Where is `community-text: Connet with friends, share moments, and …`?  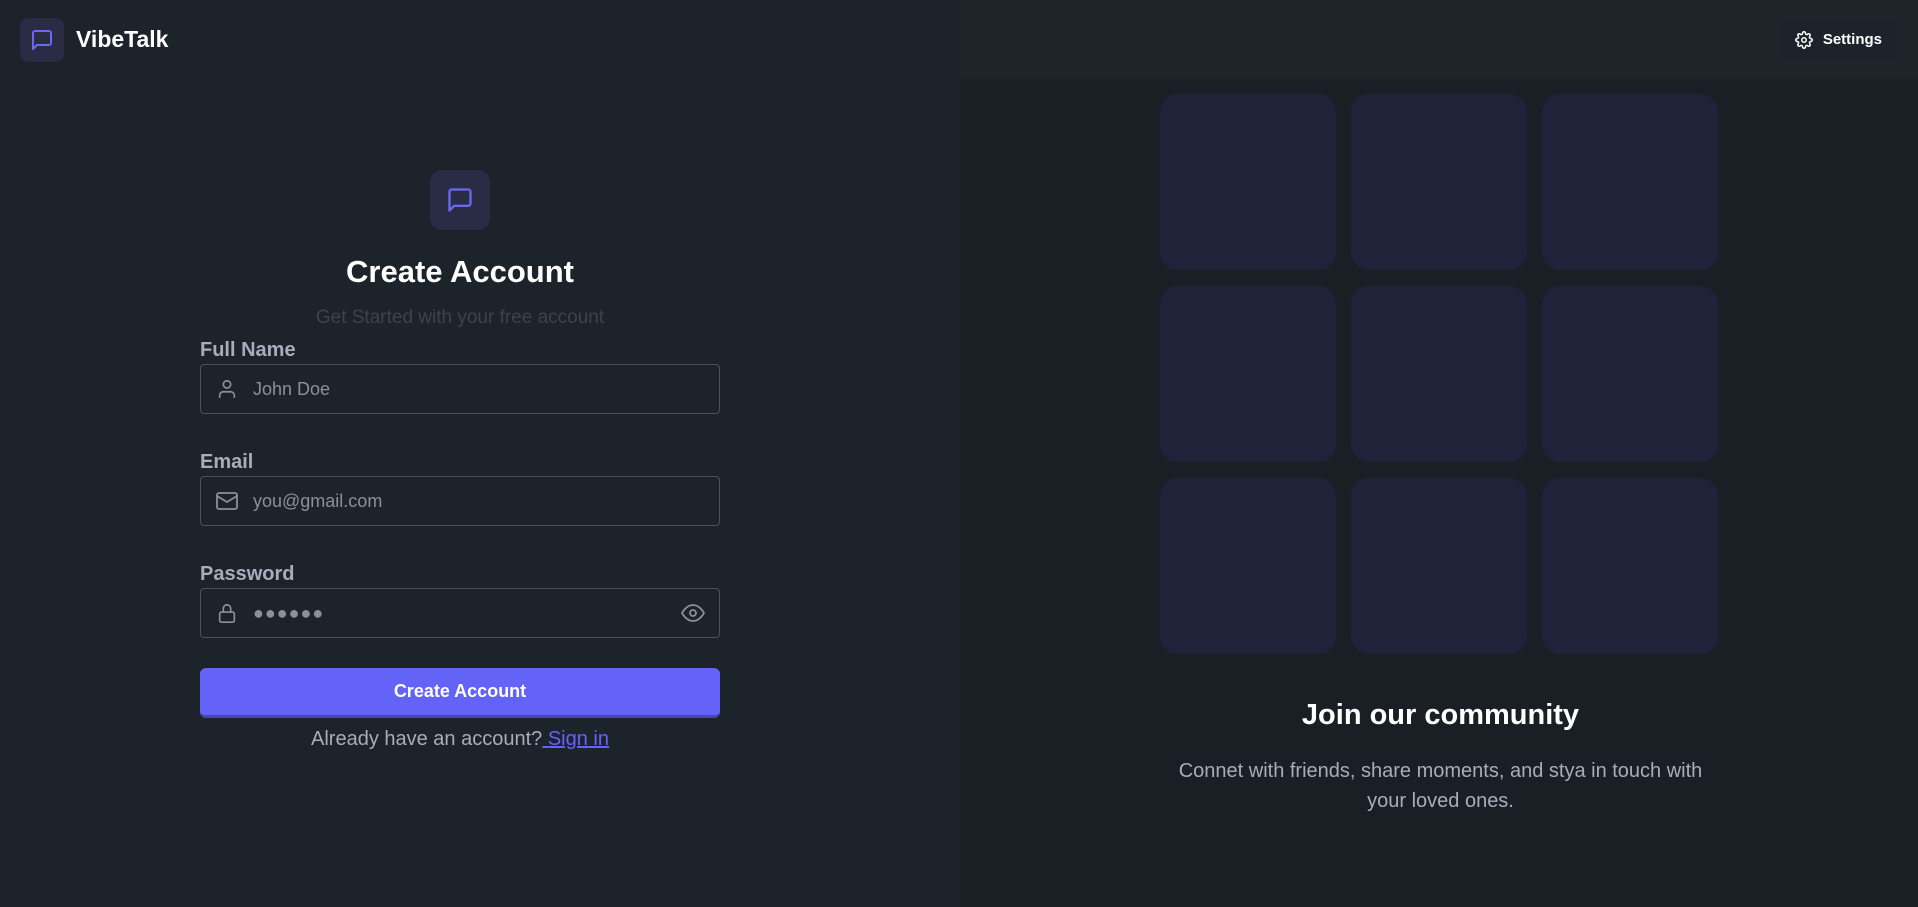 community-text: Connet with friends, share moments, and … is located at coordinates (1440, 786).